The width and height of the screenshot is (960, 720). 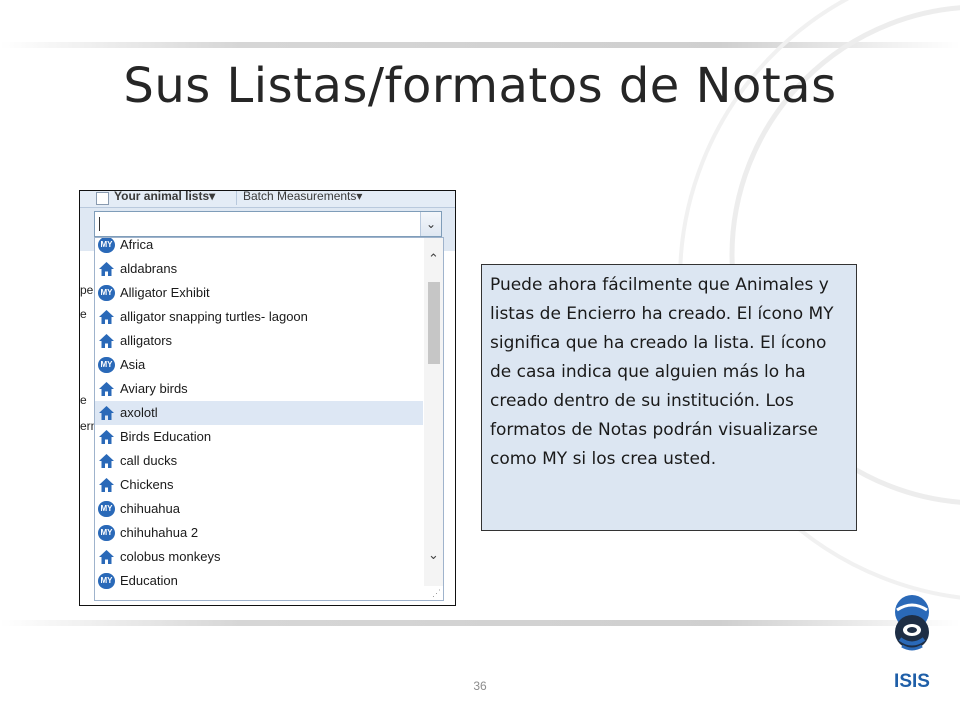 I want to click on list-item-label: chihuahua, so click(x=150, y=508).